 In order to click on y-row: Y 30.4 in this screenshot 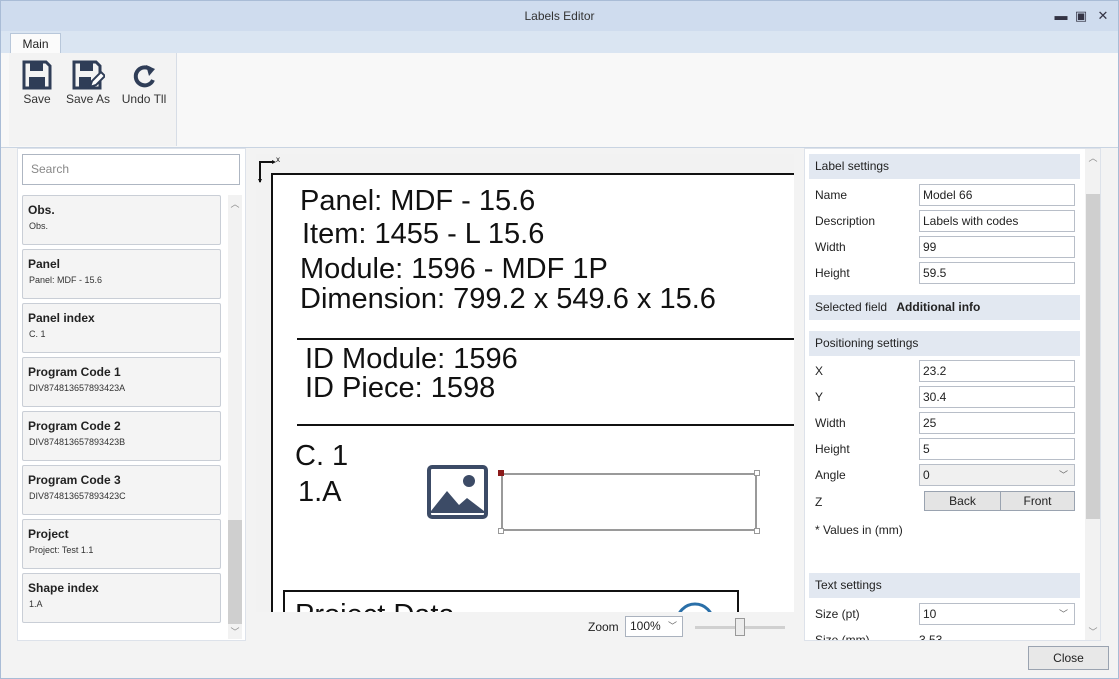, I will do `click(945, 398)`.